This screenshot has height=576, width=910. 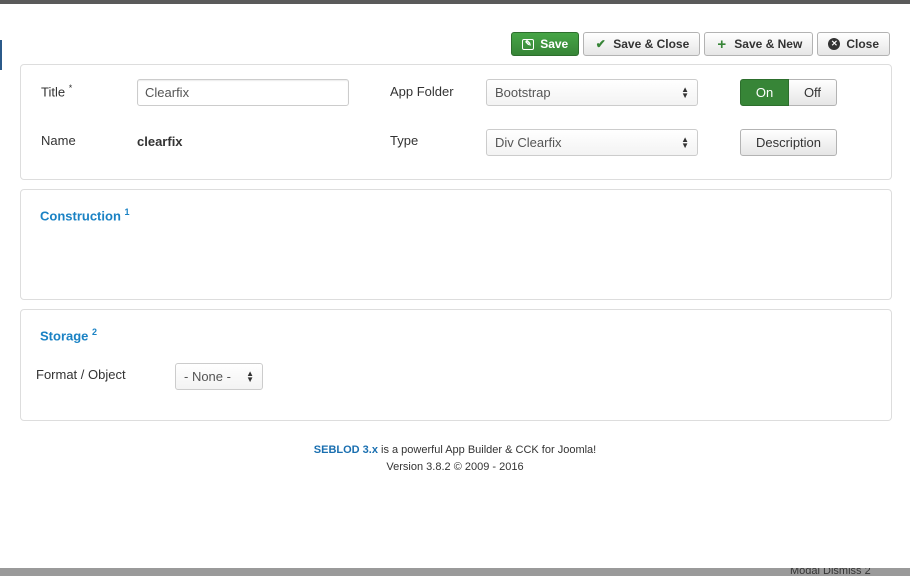 I want to click on close-button: ✕ Close, so click(x=853, y=44).